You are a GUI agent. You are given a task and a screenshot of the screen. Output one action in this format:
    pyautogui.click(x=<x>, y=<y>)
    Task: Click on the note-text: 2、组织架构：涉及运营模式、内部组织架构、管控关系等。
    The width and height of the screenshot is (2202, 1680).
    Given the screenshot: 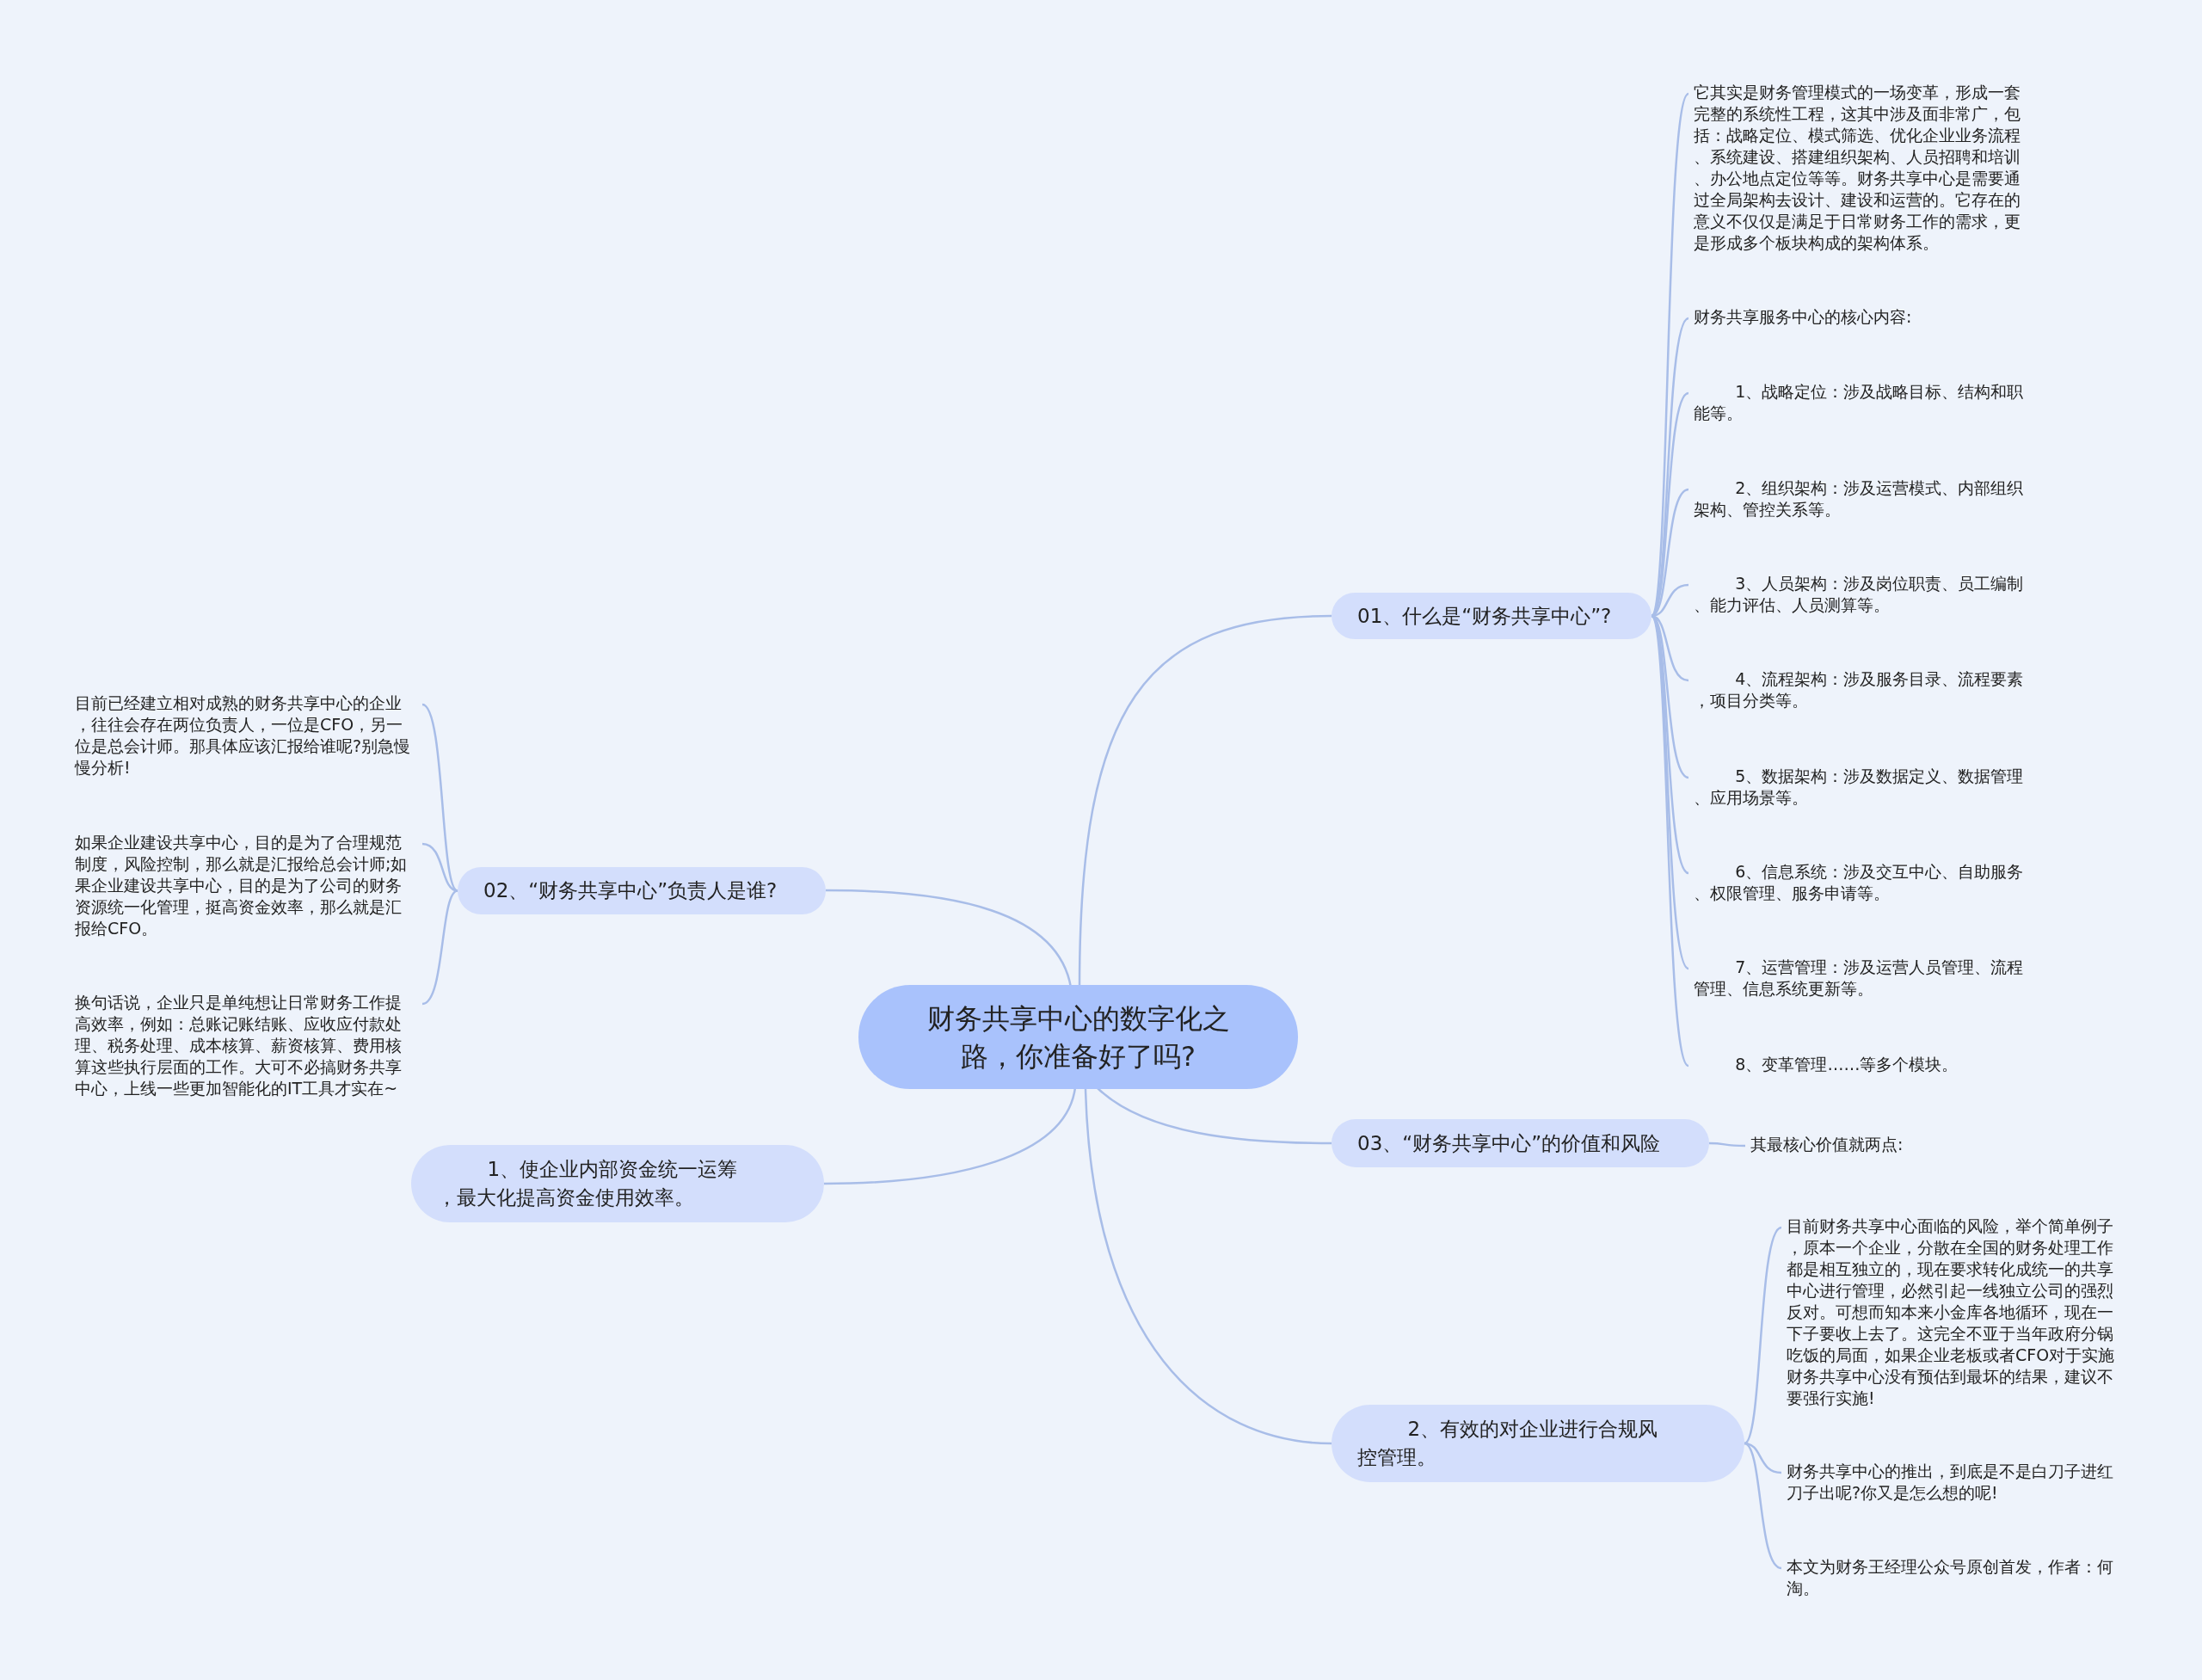 What is the action you would take?
    pyautogui.click(x=1859, y=498)
    